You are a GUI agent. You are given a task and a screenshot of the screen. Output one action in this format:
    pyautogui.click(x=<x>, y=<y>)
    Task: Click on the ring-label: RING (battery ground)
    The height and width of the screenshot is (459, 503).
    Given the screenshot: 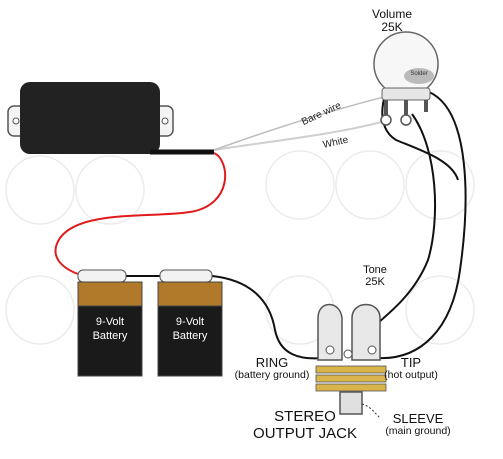 What is the action you would take?
    pyautogui.click(x=272, y=368)
    